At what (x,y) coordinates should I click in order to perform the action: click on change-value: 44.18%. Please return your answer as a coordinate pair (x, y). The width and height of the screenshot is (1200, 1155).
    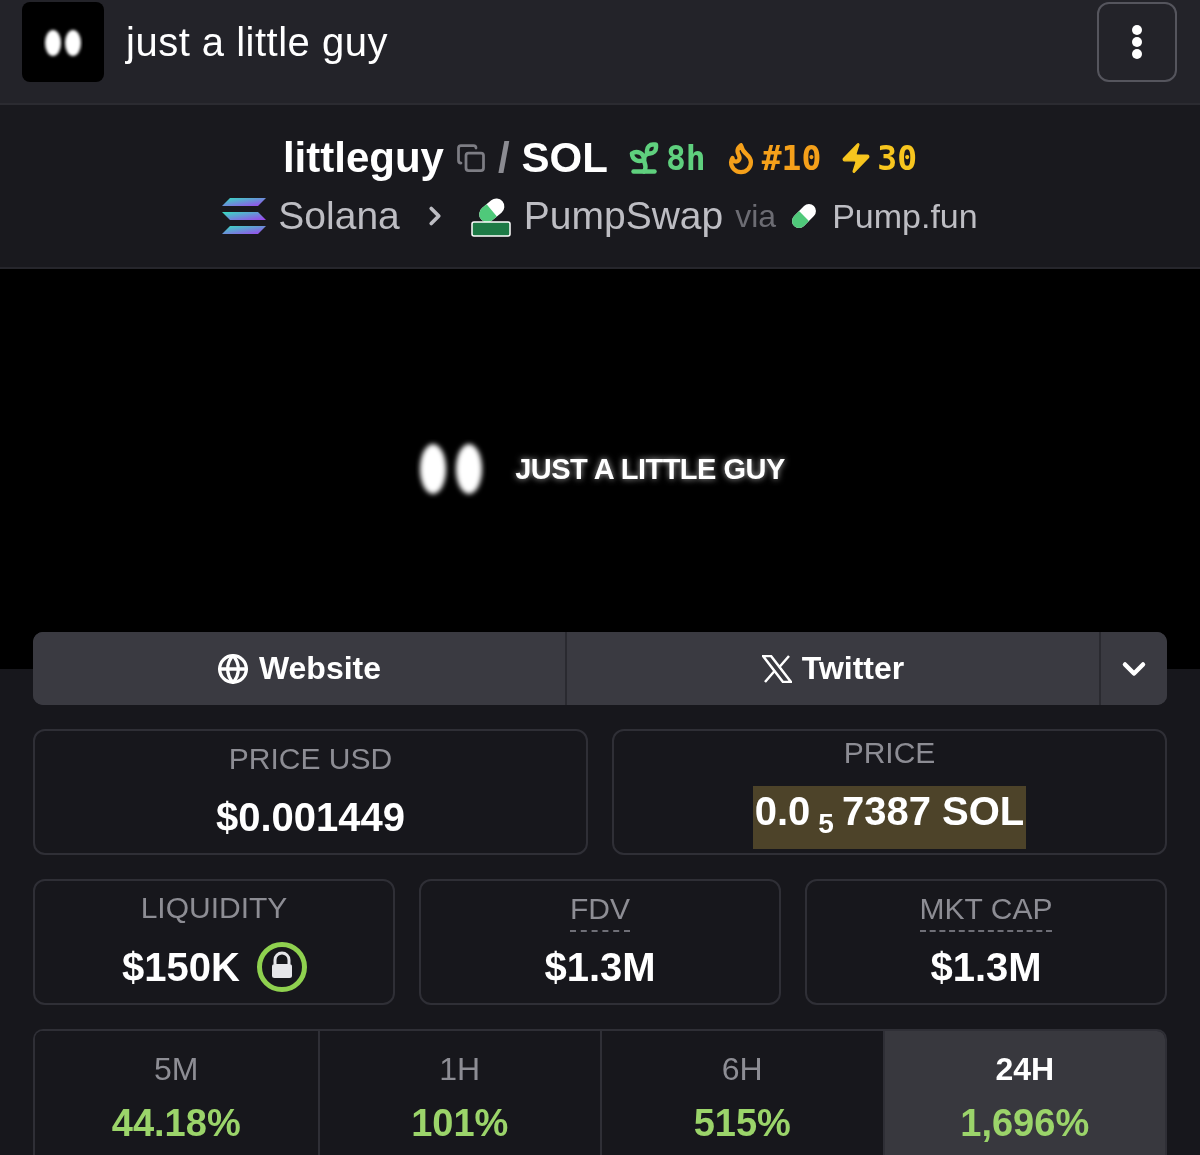
    Looking at the image, I should click on (176, 1123).